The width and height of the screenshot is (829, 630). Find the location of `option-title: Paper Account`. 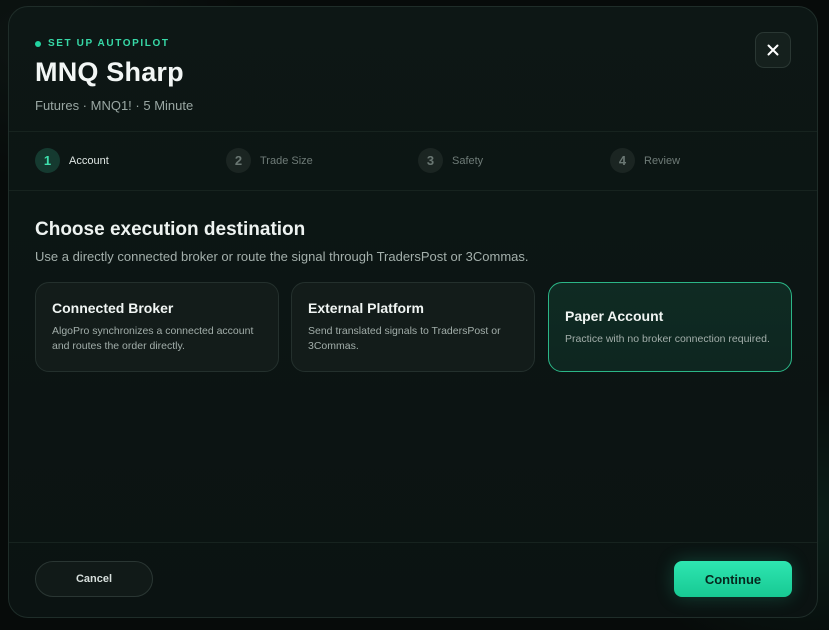

option-title: Paper Account is located at coordinates (614, 315).